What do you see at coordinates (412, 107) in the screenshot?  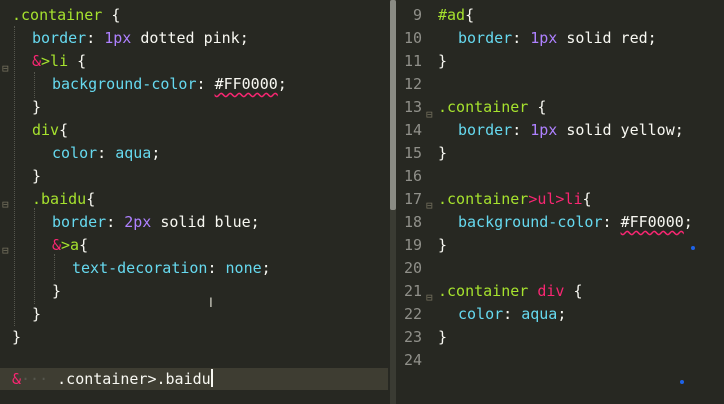 I see `line-number: 13` at bounding box center [412, 107].